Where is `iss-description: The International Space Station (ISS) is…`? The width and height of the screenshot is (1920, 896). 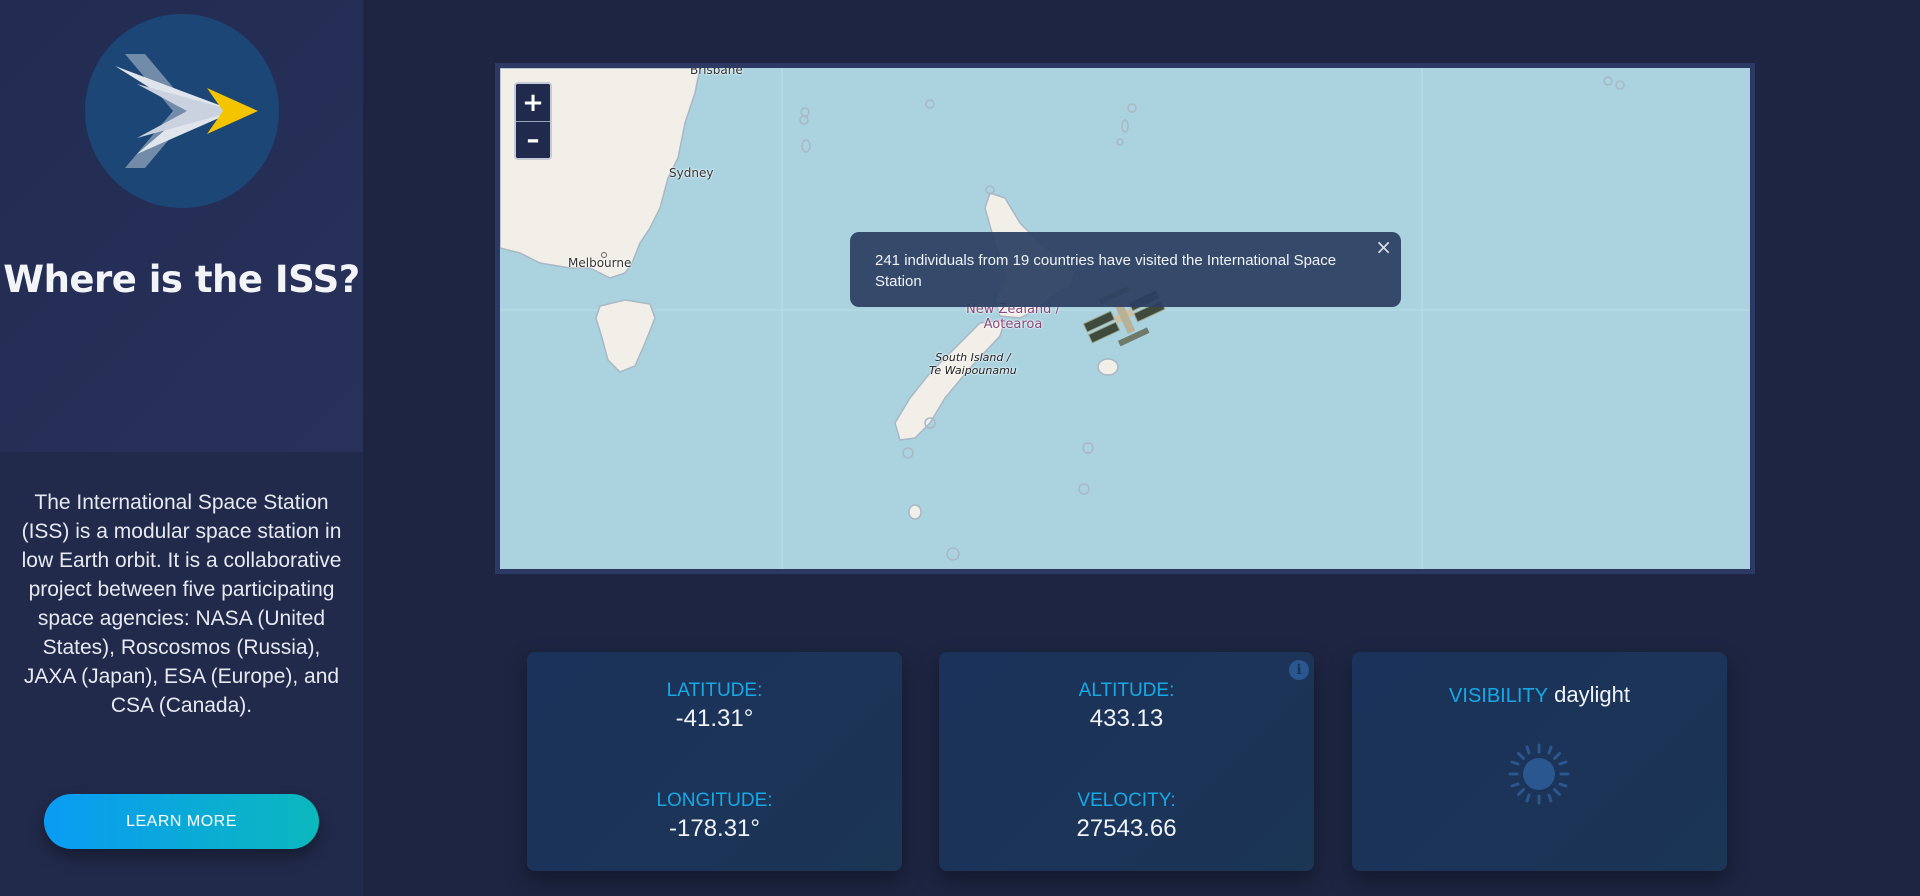 iss-description: The International Space Station (ISS) is… is located at coordinates (181, 604).